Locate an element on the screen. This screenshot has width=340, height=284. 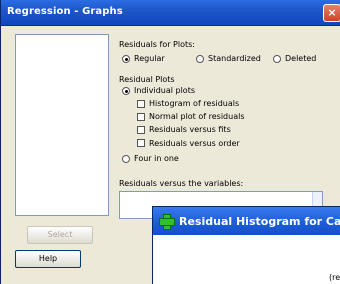
radio-four-in-one-label: Four in one is located at coordinates (156, 159).